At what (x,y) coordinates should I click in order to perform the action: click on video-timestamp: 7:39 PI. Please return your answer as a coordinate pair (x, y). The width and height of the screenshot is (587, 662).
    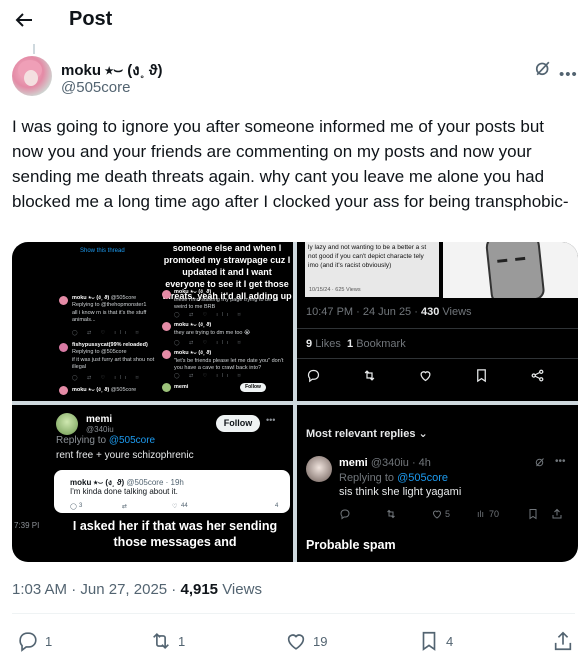
    Looking at the image, I should click on (27, 525).